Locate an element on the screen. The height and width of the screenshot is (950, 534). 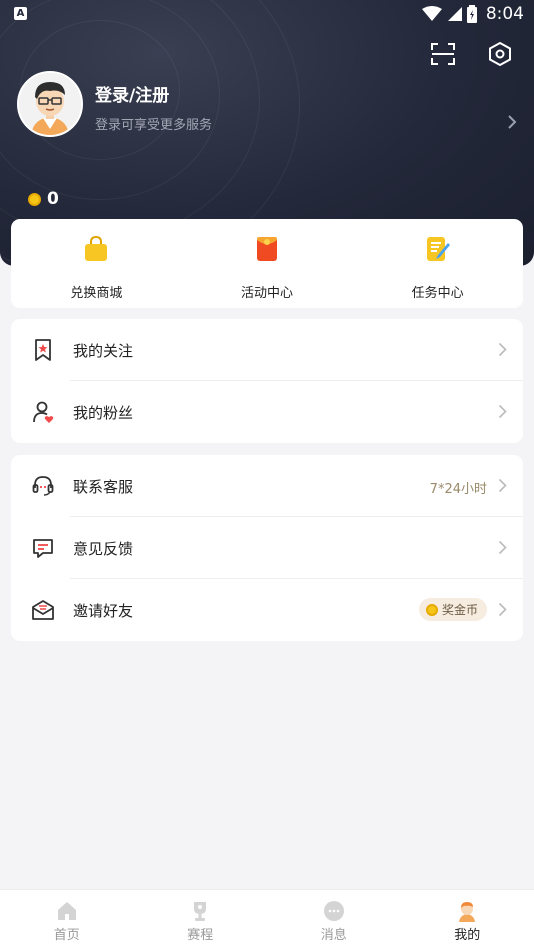
tab-mine: 我的 is located at coordinates (467, 920).